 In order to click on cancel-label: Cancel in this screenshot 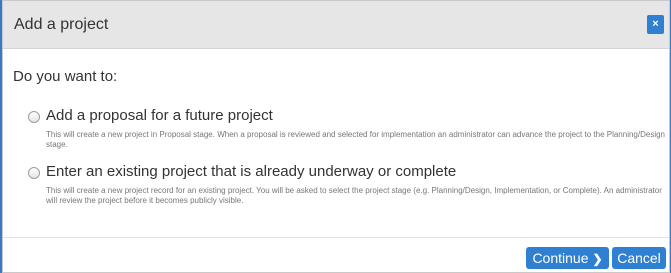, I will do `click(639, 258)`.